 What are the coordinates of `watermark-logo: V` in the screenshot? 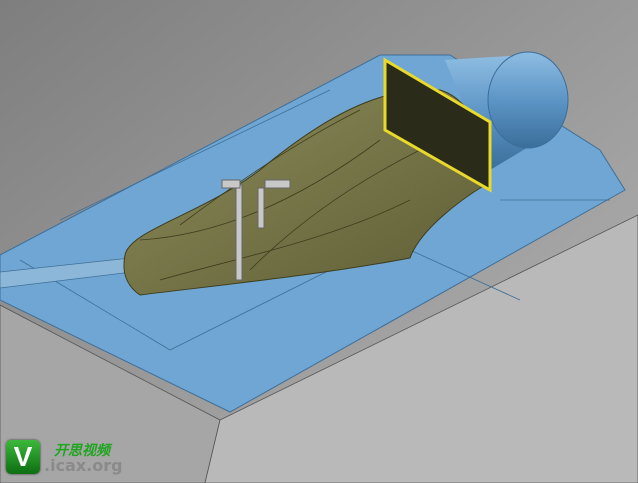 It's located at (23, 457).